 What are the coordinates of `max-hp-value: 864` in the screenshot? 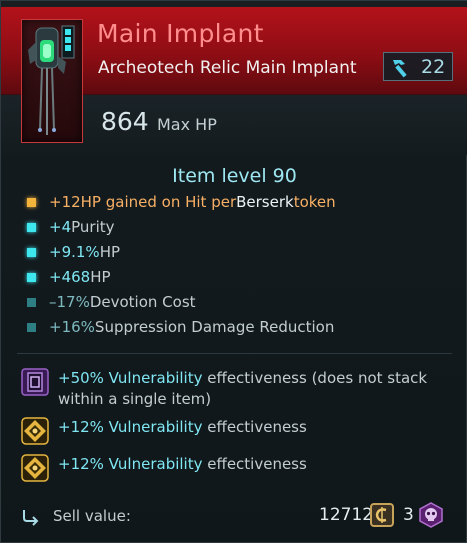 It's located at (125, 121).